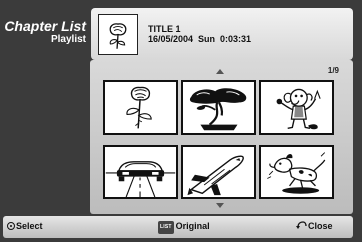 This screenshot has height=242, width=362. What do you see at coordinates (166, 227) in the screenshot?
I see `list-key-icon: LIST` at bounding box center [166, 227].